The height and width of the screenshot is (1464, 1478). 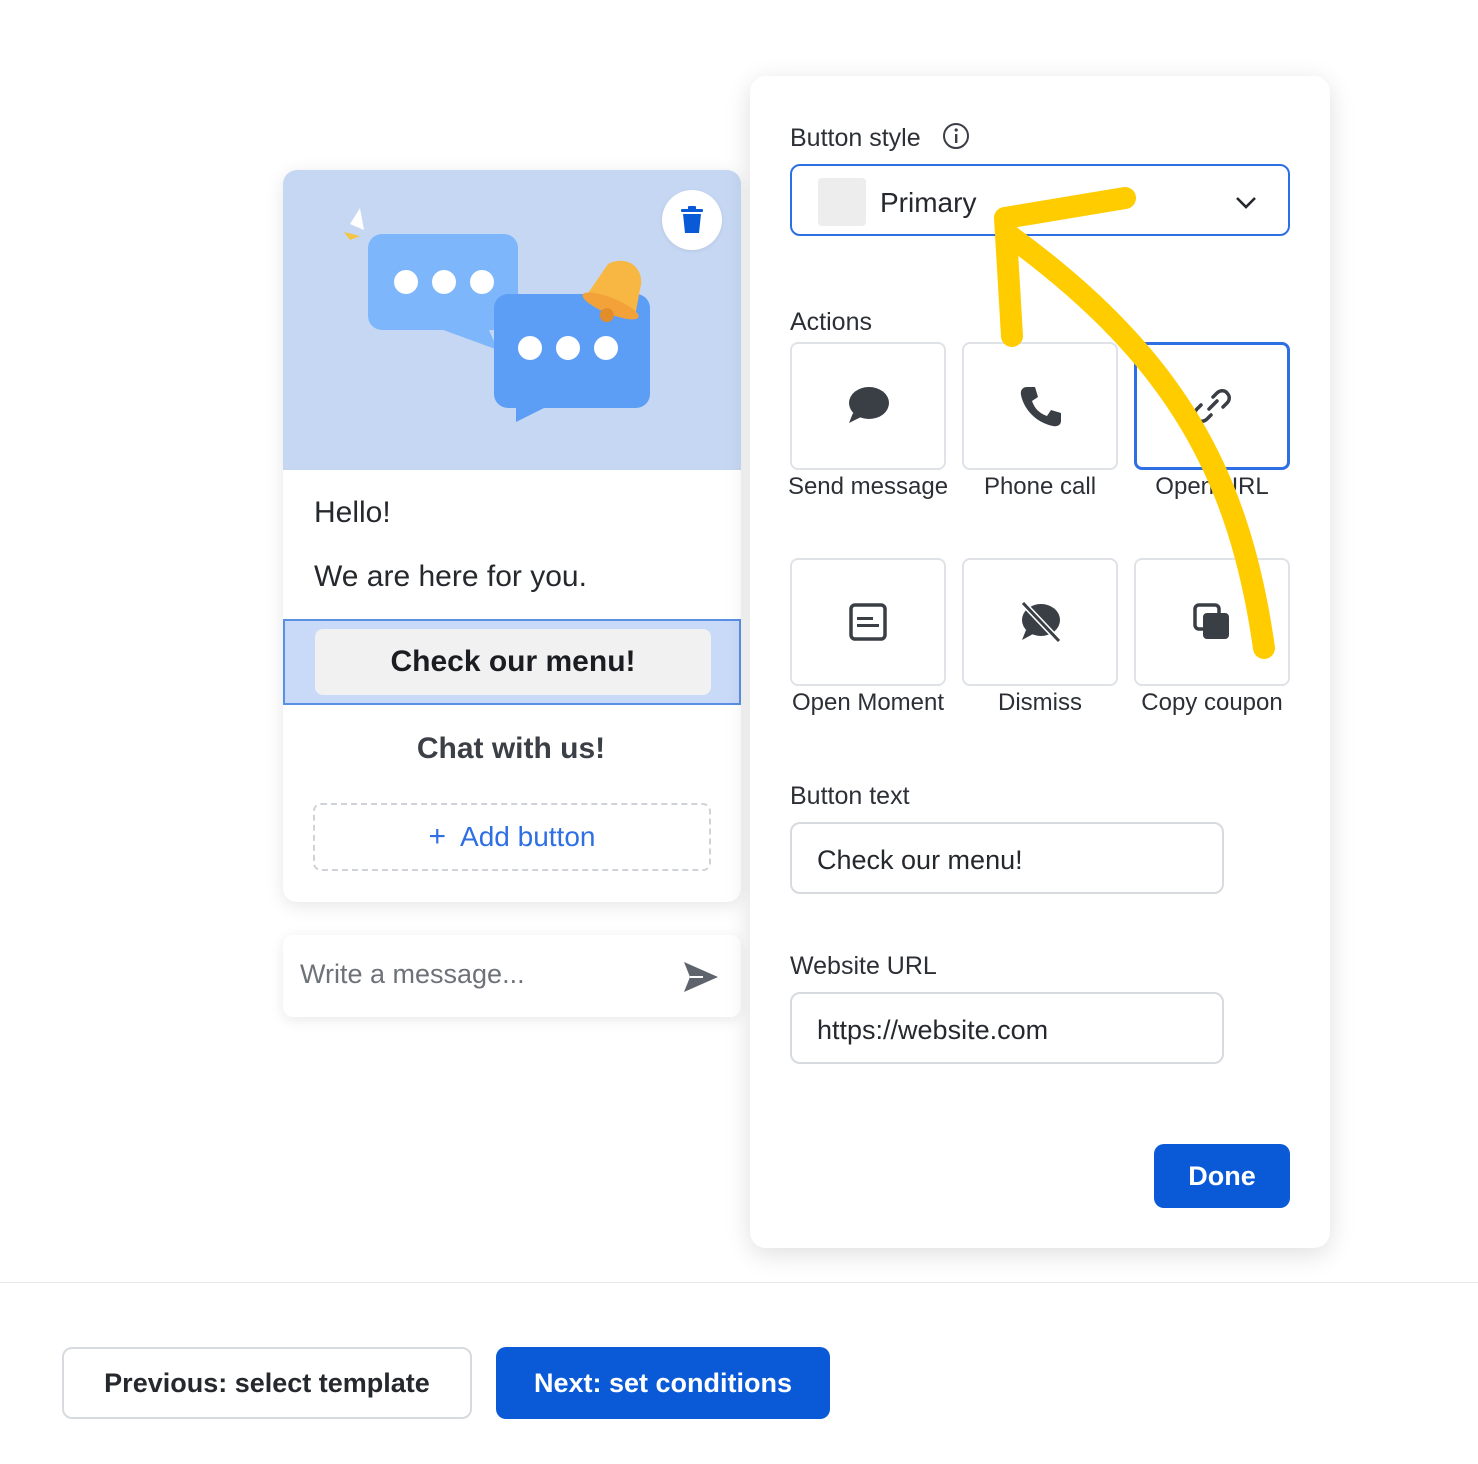 I want to click on copy-icon, so click(x=1211, y=621).